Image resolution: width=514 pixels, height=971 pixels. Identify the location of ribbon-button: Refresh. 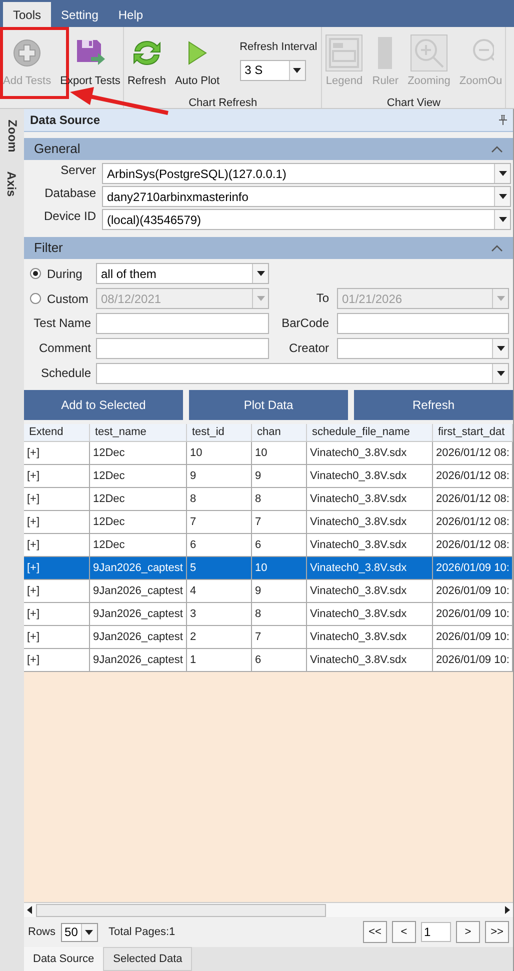
(146, 60).